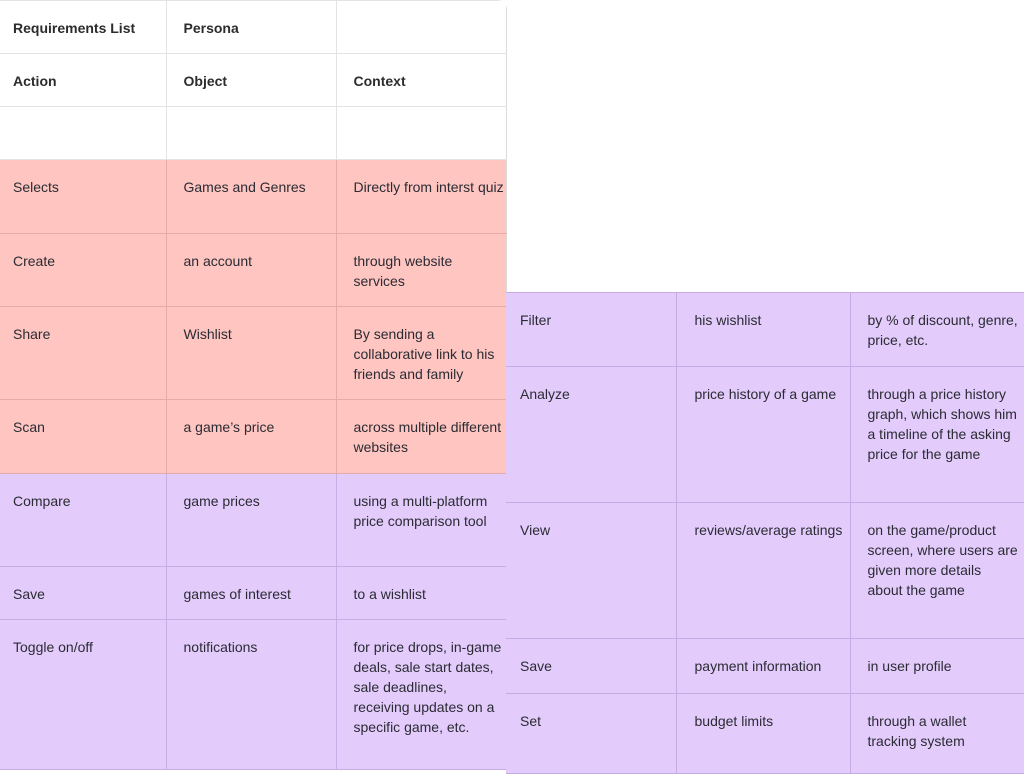  I want to click on object-cell: an account, so click(251, 270).